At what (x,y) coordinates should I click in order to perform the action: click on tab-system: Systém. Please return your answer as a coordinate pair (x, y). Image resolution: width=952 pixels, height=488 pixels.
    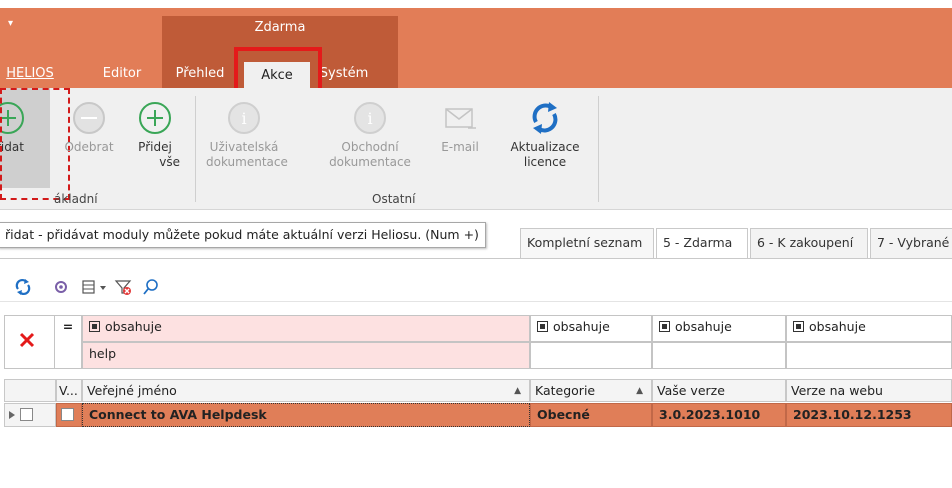
    Looking at the image, I should click on (344, 74).